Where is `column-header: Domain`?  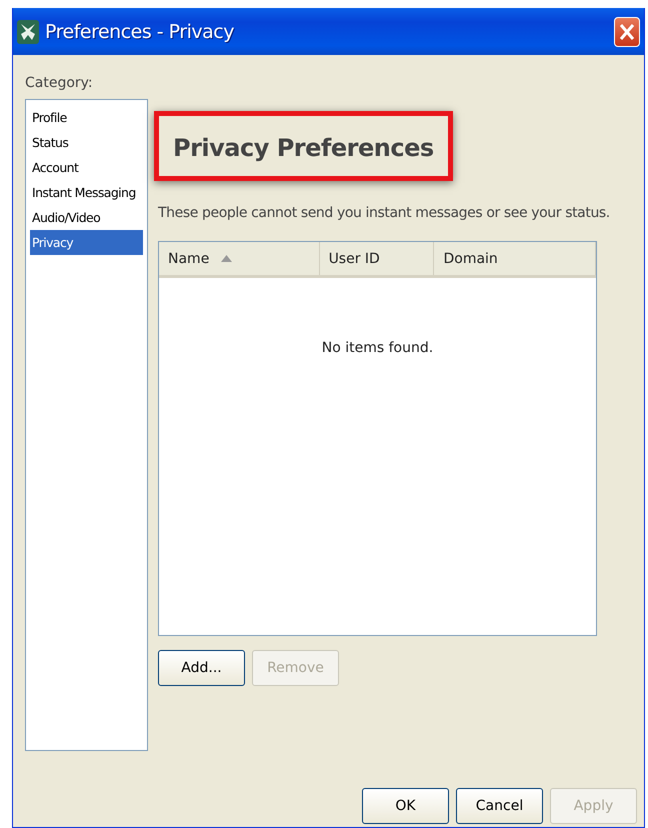
column-header: Domain is located at coordinates (515, 258).